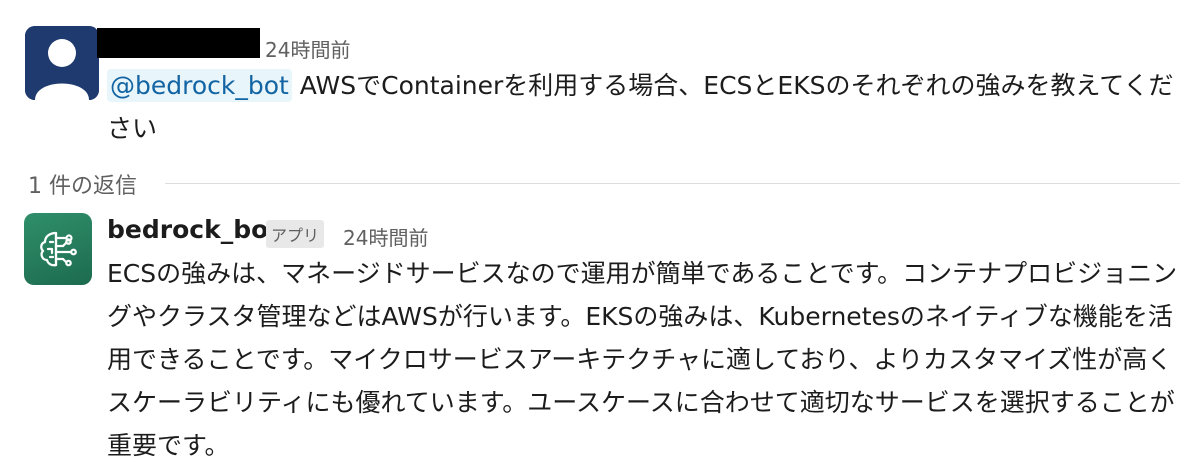 The height and width of the screenshot is (463, 1200). I want to click on bot-avatar, so click(58, 249).